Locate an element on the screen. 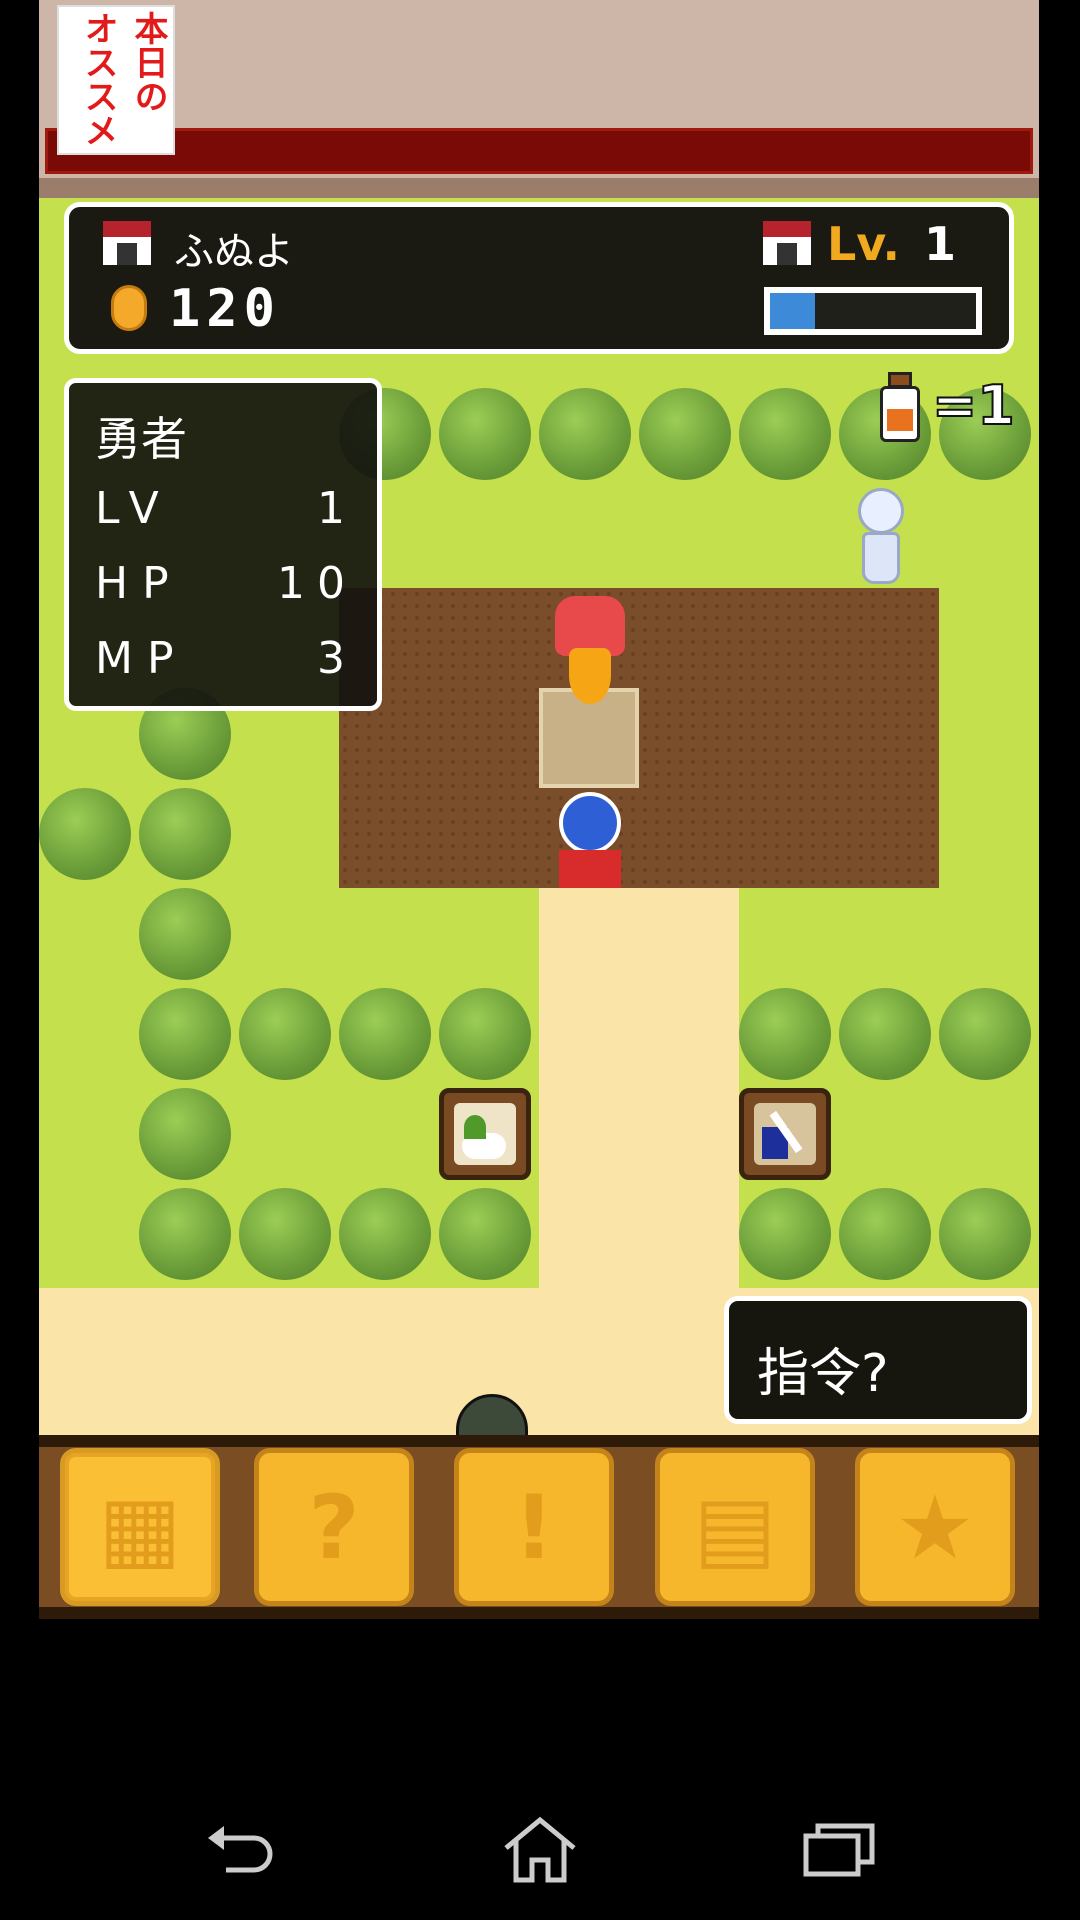  ad-logo-line1: 本日の is located at coordinates (148, 62).